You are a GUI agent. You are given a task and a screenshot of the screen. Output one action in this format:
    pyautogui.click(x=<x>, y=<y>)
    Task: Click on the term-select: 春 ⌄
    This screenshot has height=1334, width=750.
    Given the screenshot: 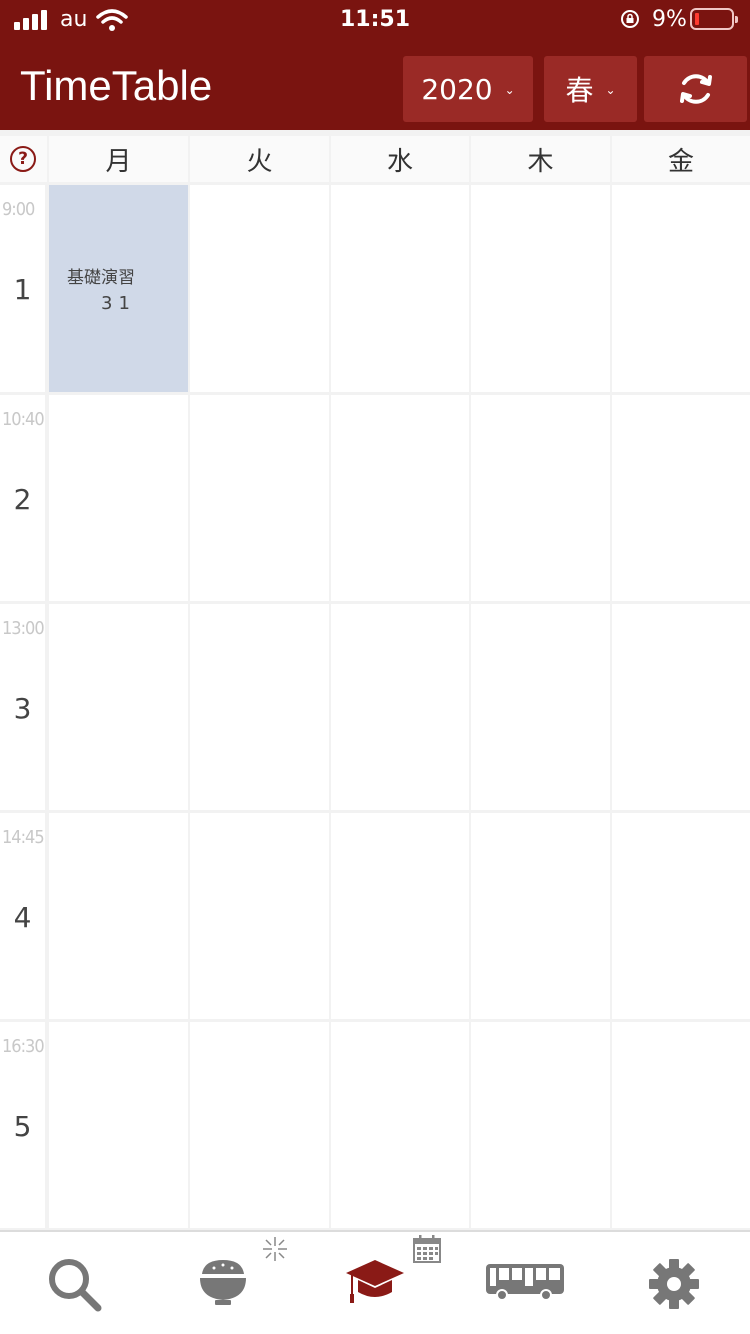 What is the action you would take?
    pyautogui.click(x=590, y=89)
    